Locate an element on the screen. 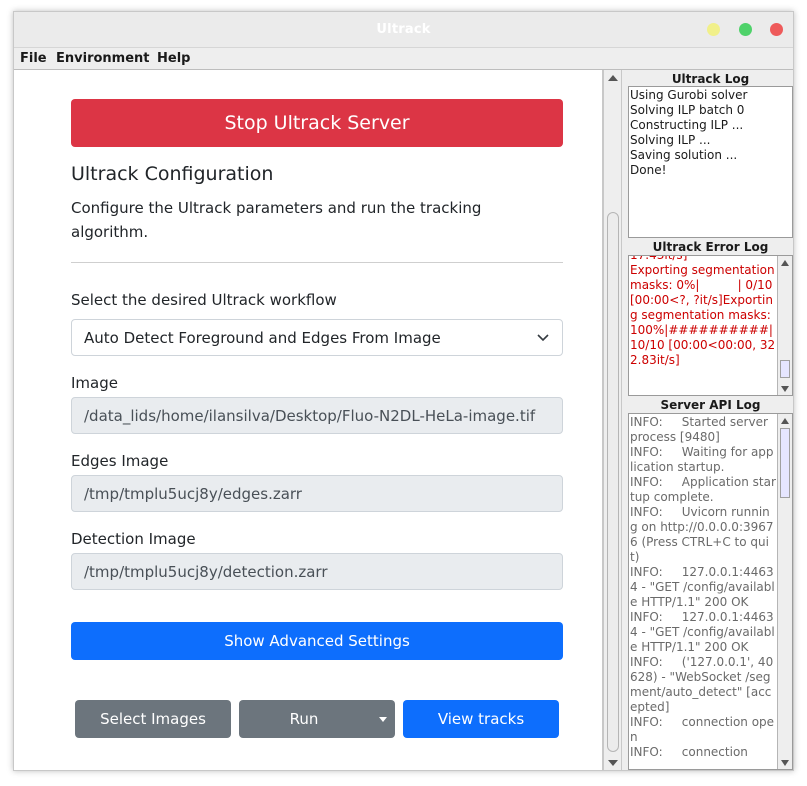 This screenshot has width=807, height=786. main-scrollbar is located at coordinates (612, 420).